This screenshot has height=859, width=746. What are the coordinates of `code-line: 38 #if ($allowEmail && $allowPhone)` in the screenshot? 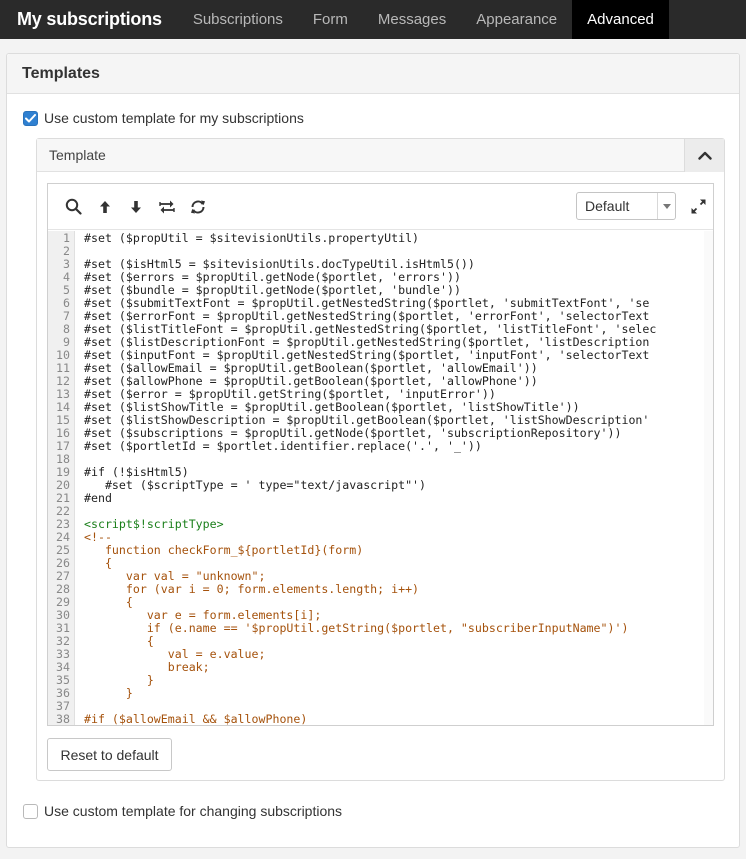 It's located at (380, 719).